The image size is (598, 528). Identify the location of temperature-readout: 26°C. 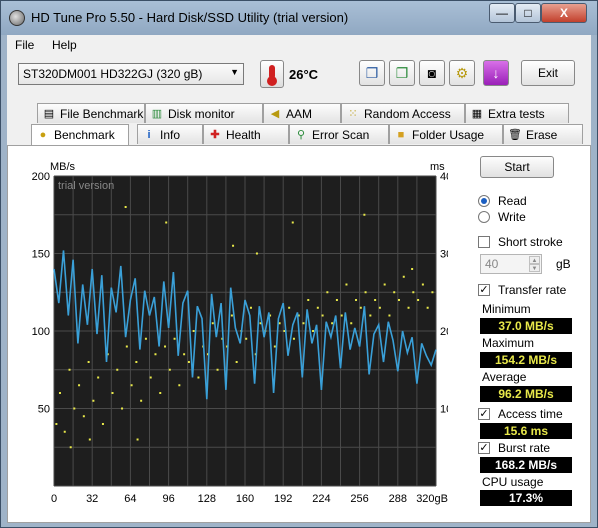
(304, 74).